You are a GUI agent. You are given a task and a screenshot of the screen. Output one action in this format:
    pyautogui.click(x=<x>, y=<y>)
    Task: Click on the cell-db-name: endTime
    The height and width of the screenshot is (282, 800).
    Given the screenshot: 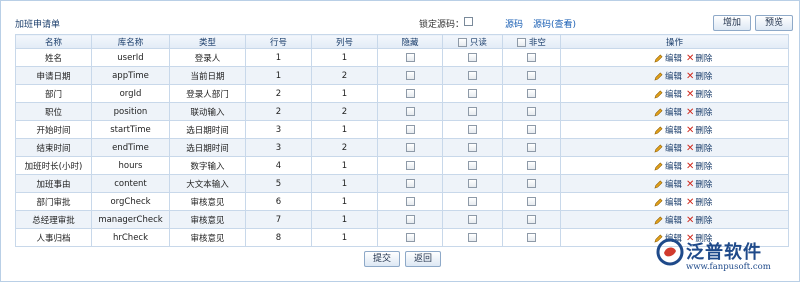 What is the action you would take?
    pyautogui.click(x=130, y=147)
    